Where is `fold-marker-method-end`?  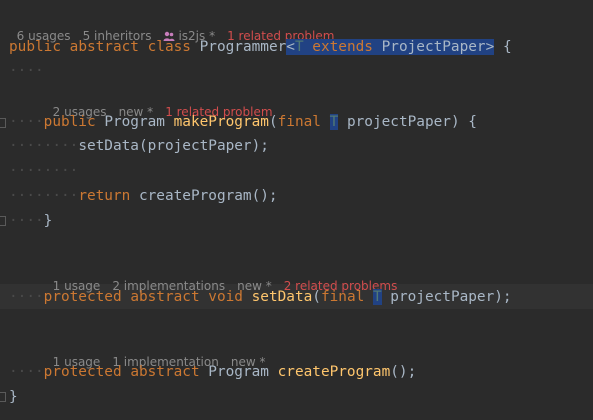 fold-marker-method-end is located at coordinates (3, 221).